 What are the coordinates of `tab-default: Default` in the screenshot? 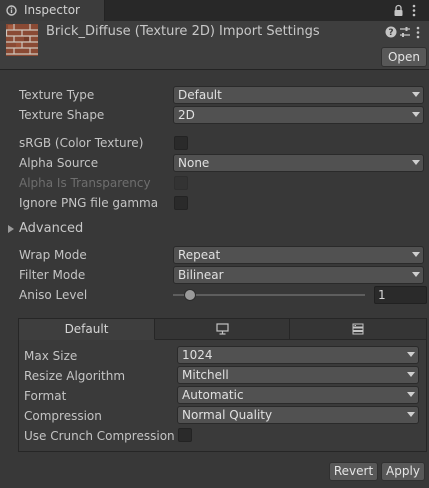 It's located at (87, 329).